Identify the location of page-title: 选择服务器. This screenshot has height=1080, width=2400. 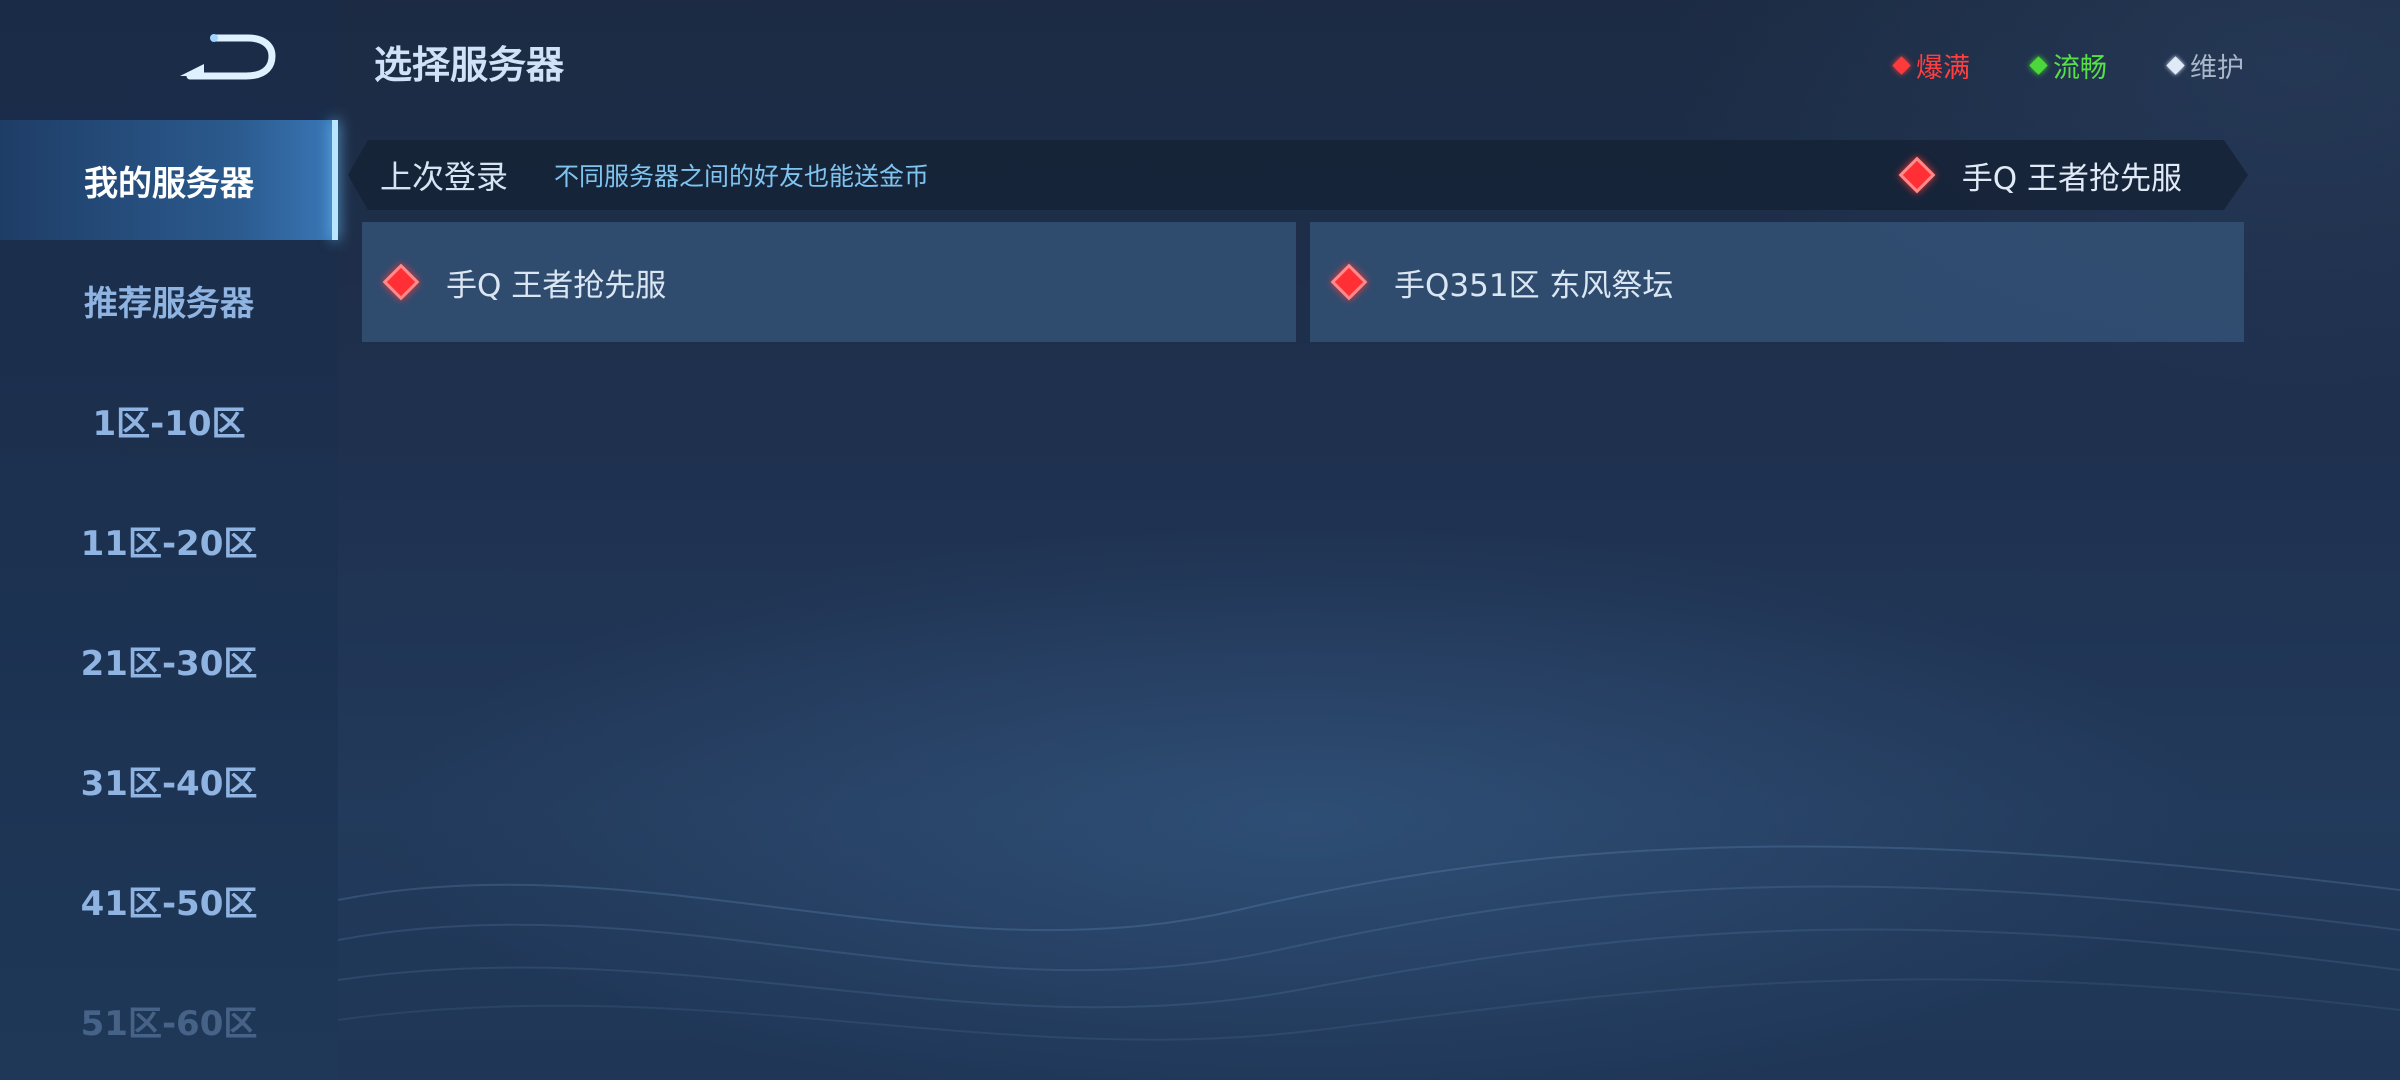
(469, 65).